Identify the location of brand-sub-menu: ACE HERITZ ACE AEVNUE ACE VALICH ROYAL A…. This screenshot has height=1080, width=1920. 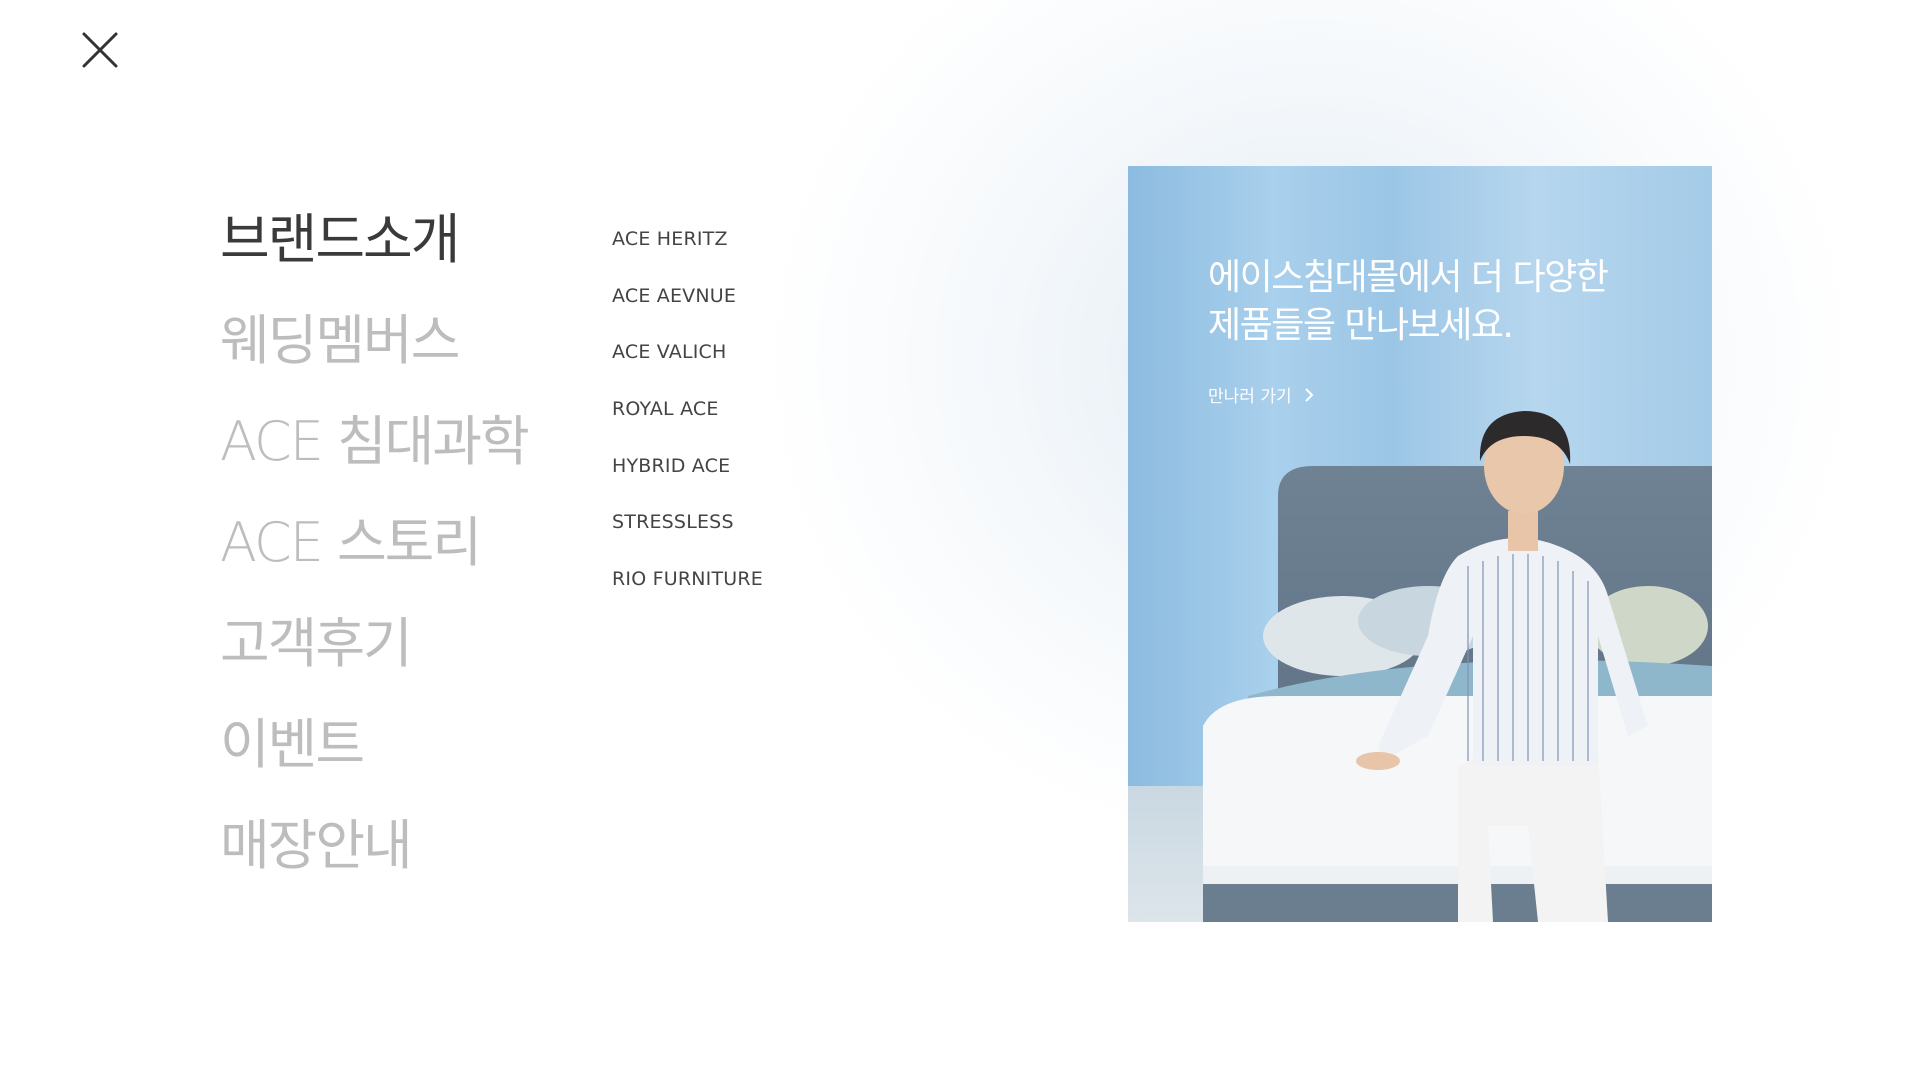
(687, 420).